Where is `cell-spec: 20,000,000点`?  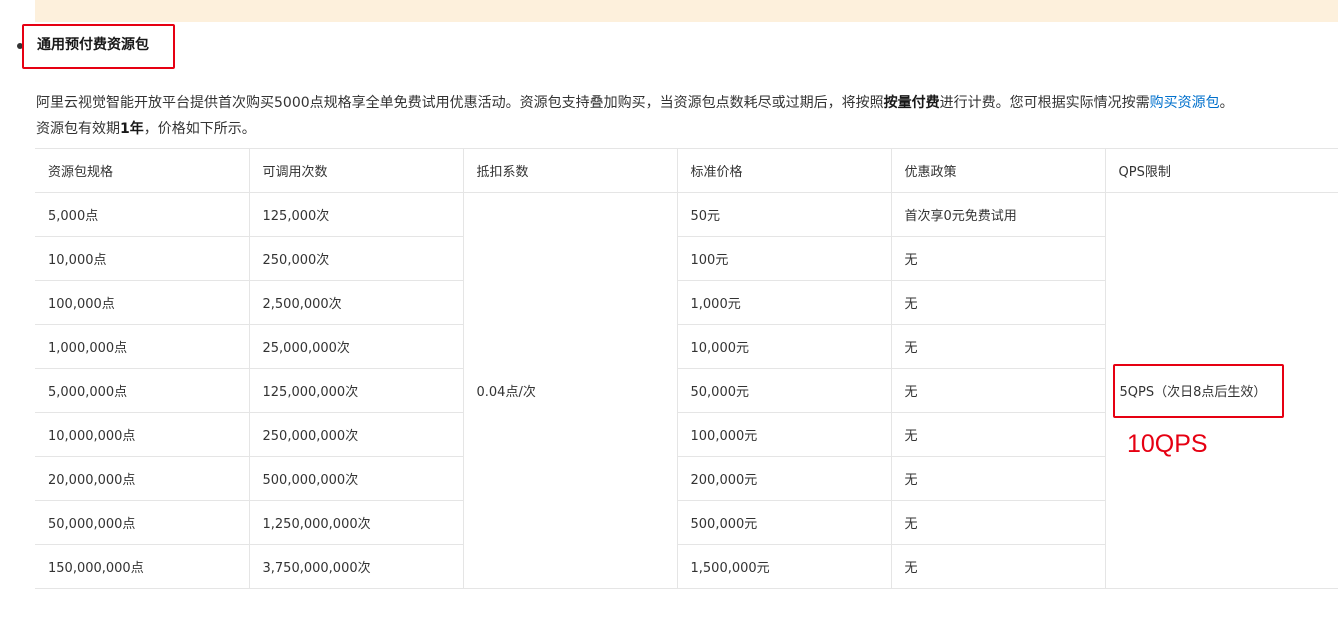
cell-spec: 20,000,000点 is located at coordinates (142, 478).